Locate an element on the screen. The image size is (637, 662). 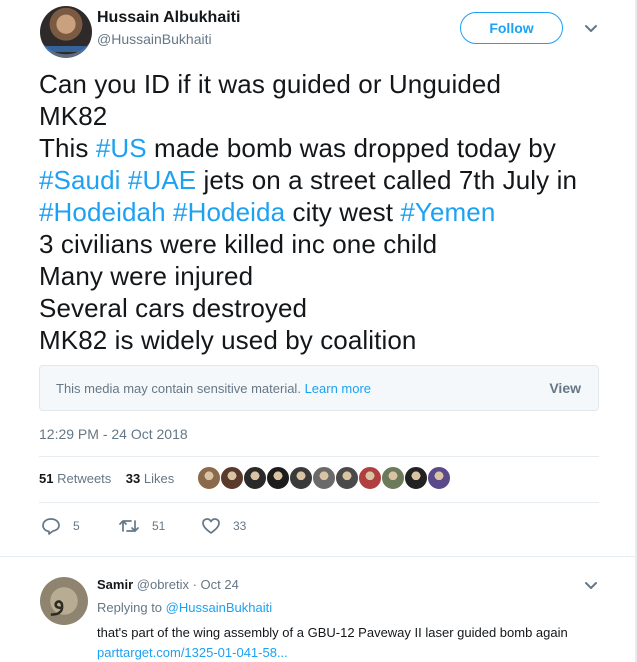
reply-action: 5 is located at coordinates (60, 526).